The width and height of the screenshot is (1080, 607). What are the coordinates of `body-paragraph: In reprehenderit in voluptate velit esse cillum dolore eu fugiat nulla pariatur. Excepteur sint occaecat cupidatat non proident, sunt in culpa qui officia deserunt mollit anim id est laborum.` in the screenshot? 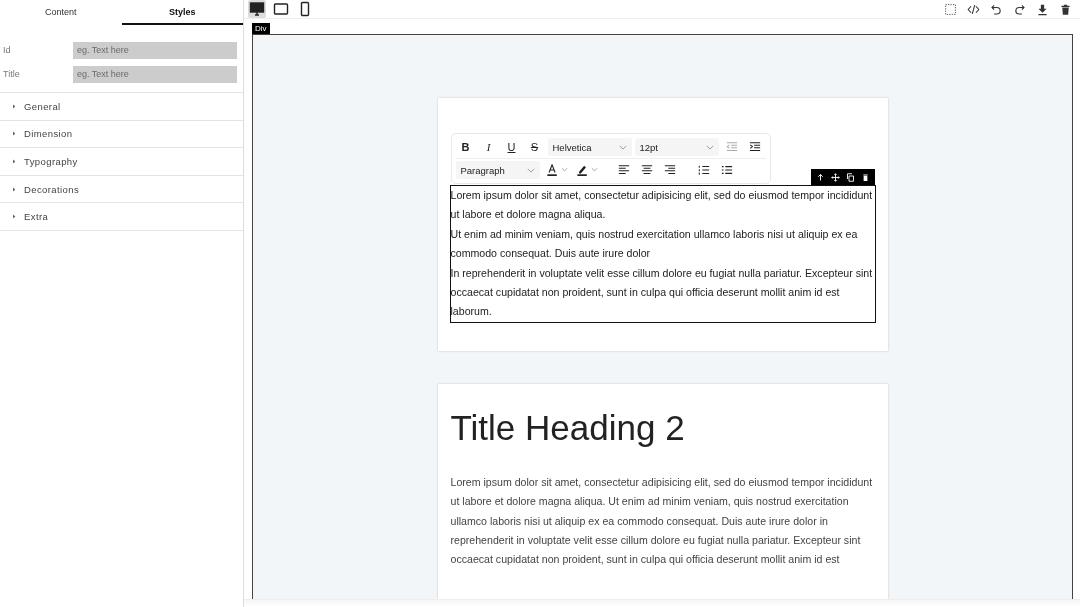 It's located at (662, 292).